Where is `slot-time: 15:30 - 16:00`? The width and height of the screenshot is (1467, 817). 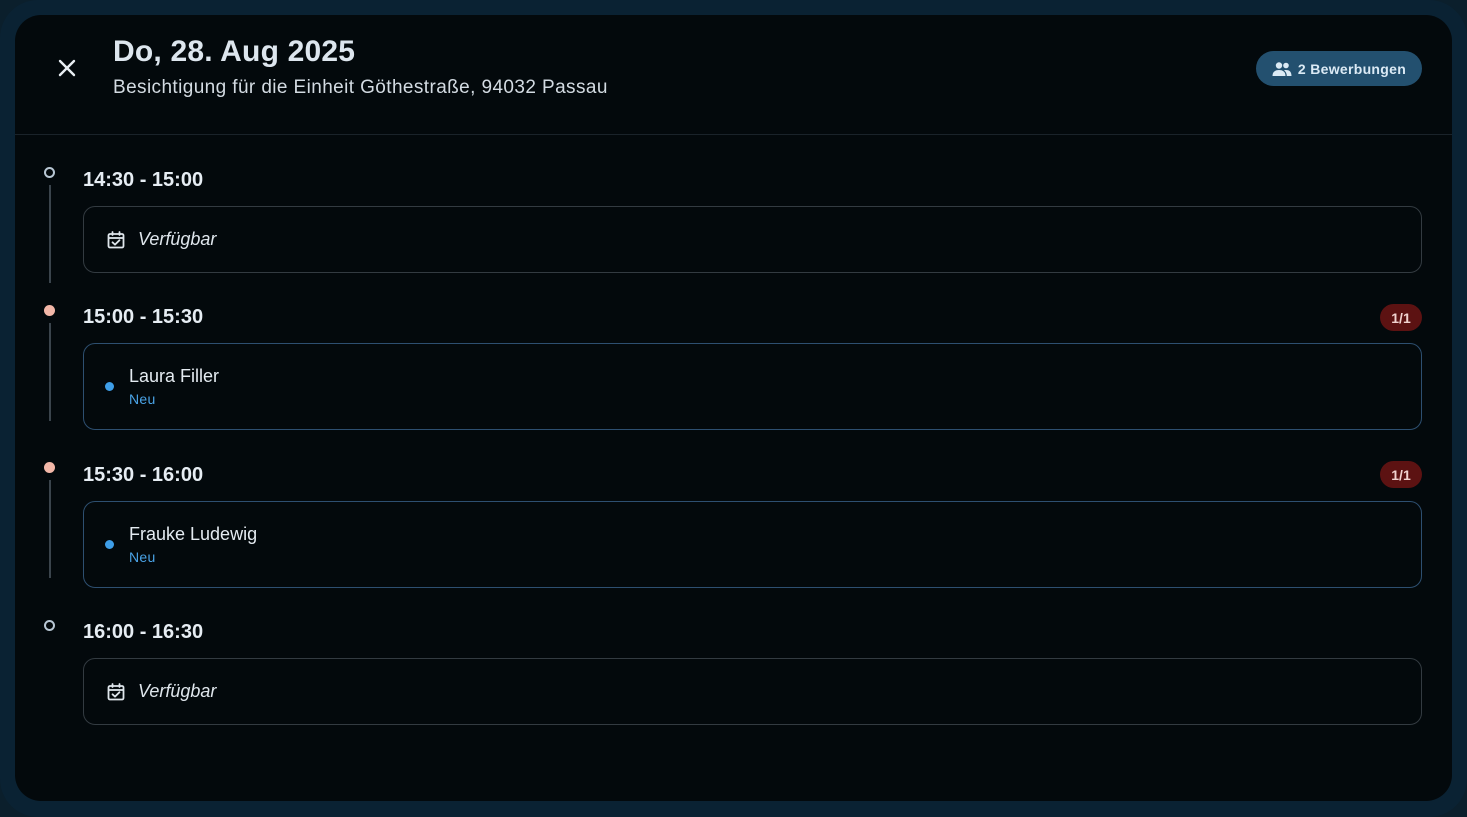
slot-time: 15:30 - 16:00 is located at coordinates (143, 475).